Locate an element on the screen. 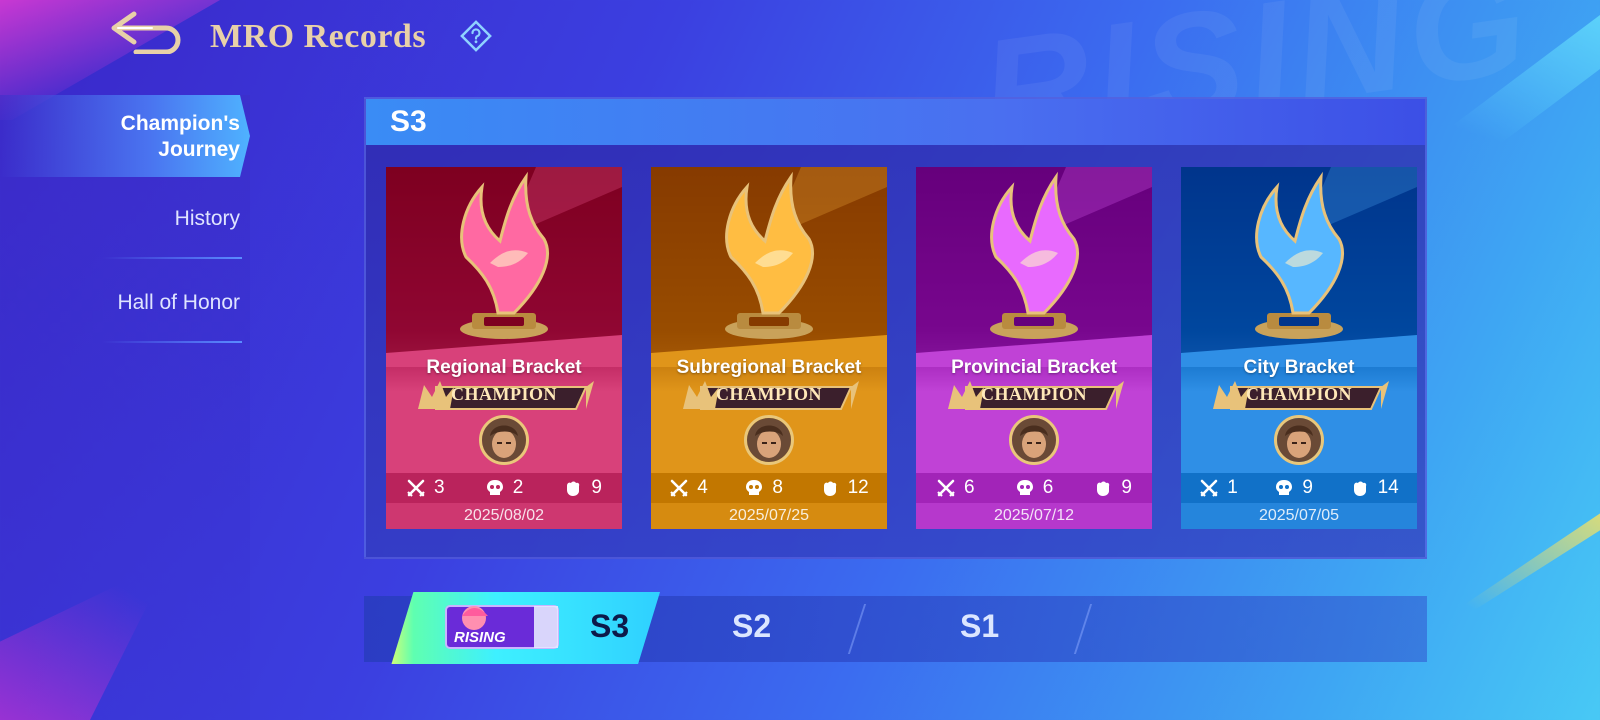 Image resolution: width=1600 pixels, height=720 pixels. sidebar-item-label: Hall of Honor is located at coordinates (178, 302).